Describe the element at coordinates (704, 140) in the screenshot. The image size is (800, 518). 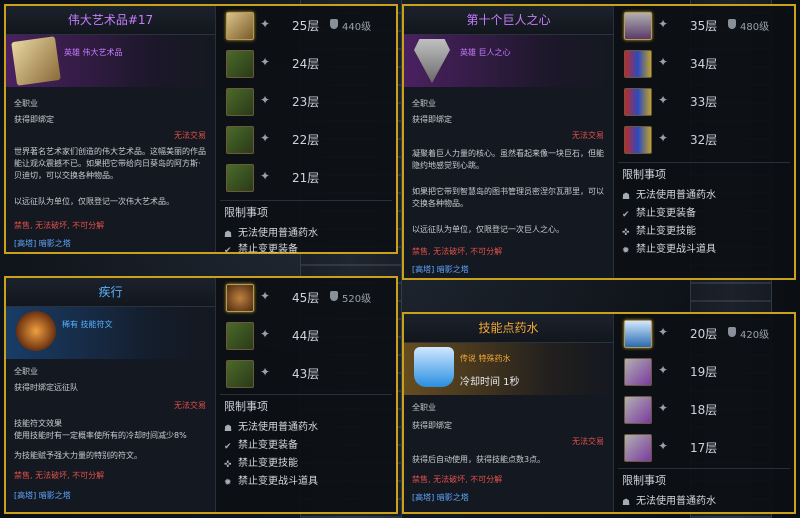
I see `floor-label: 32层` at that location.